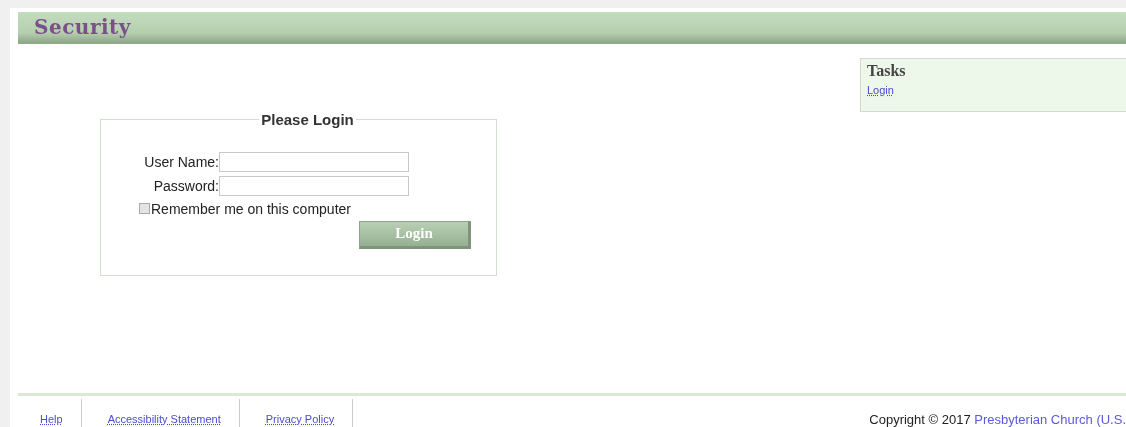 The width and height of the screenshot is (1126, 427). Describe the element at coordinates (251, 208) in the screenshot. I see `remember-label: Remember me on this computer` at that location.